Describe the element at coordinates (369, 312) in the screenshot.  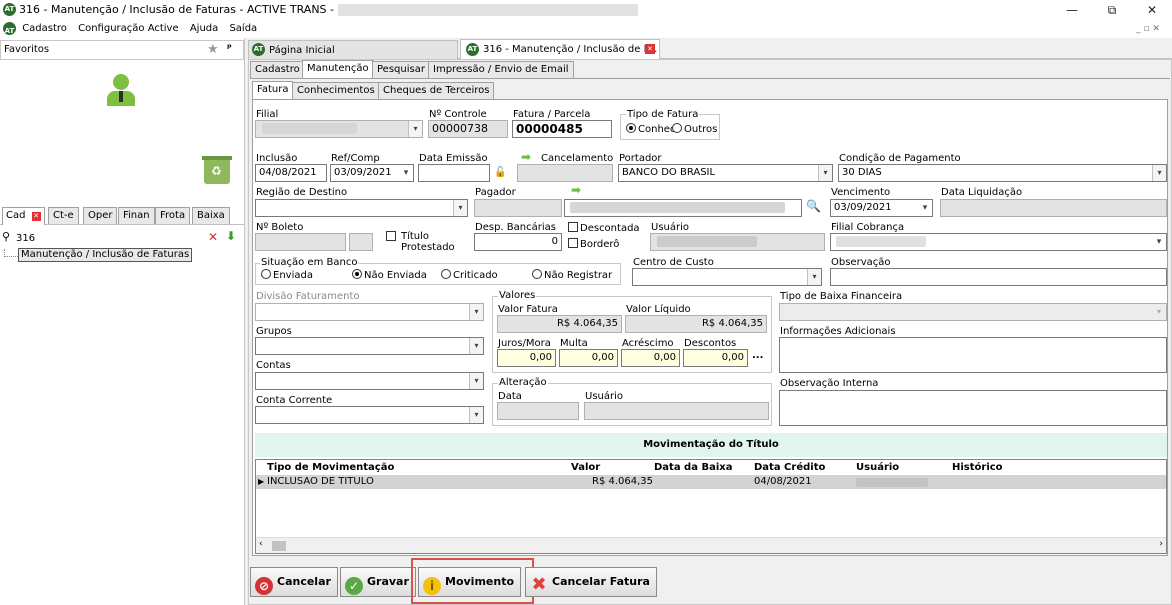
I see `divisao-select: ▾` at that location.